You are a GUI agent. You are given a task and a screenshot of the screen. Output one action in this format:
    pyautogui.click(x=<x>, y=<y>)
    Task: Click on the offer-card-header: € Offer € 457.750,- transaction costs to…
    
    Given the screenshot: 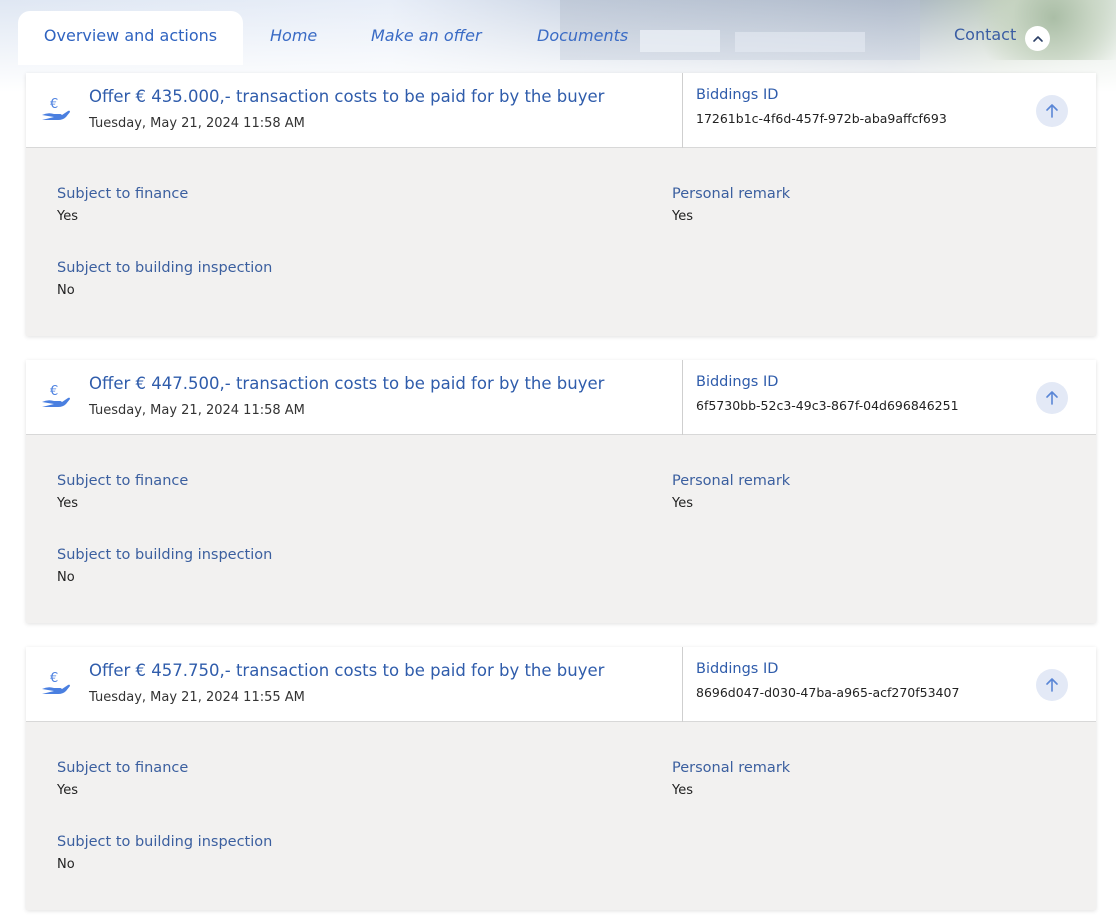 What is the action you would take?
    pyautogui.click(x=561, y=684)
    